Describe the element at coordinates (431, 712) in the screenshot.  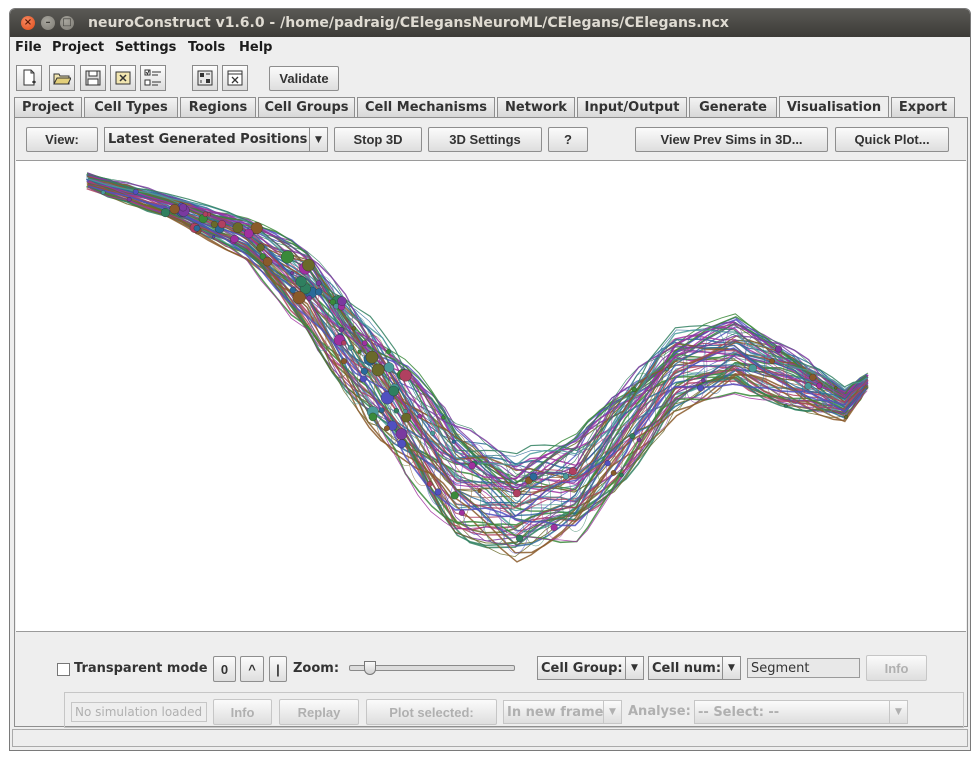
I see `plot-selected-button: Plot selected:` at that location.